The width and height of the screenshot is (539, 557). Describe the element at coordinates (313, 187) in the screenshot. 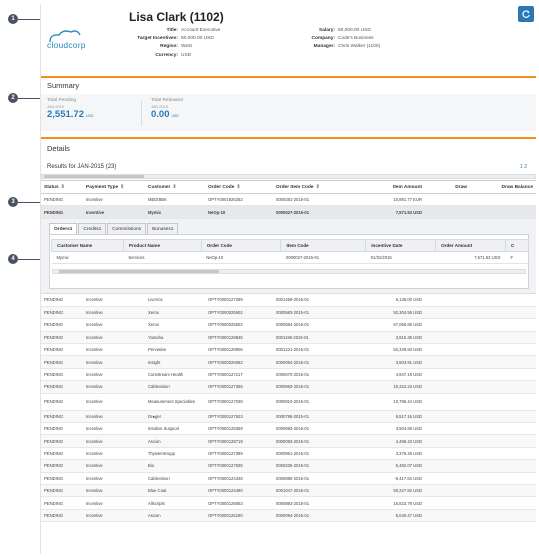

I see `column-header-order-item-code: Order Item Code ⇕` at that location.